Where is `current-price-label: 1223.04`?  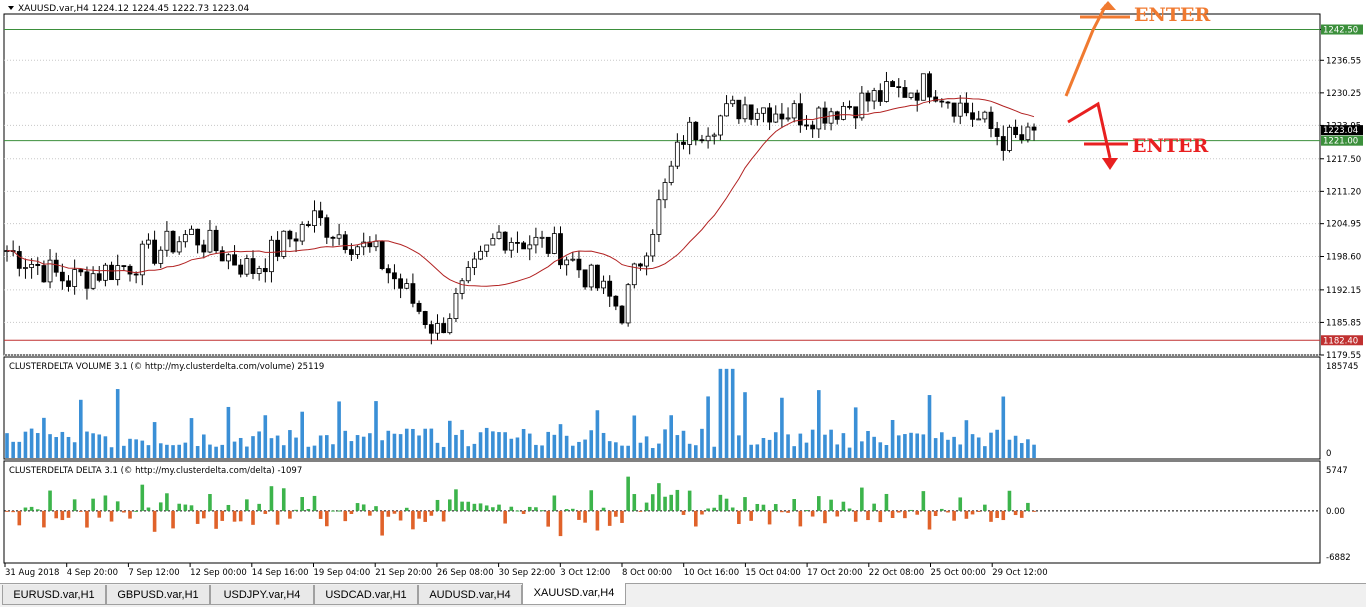
current-price-label: 1223.04 is located at coordinates (1340, 131).